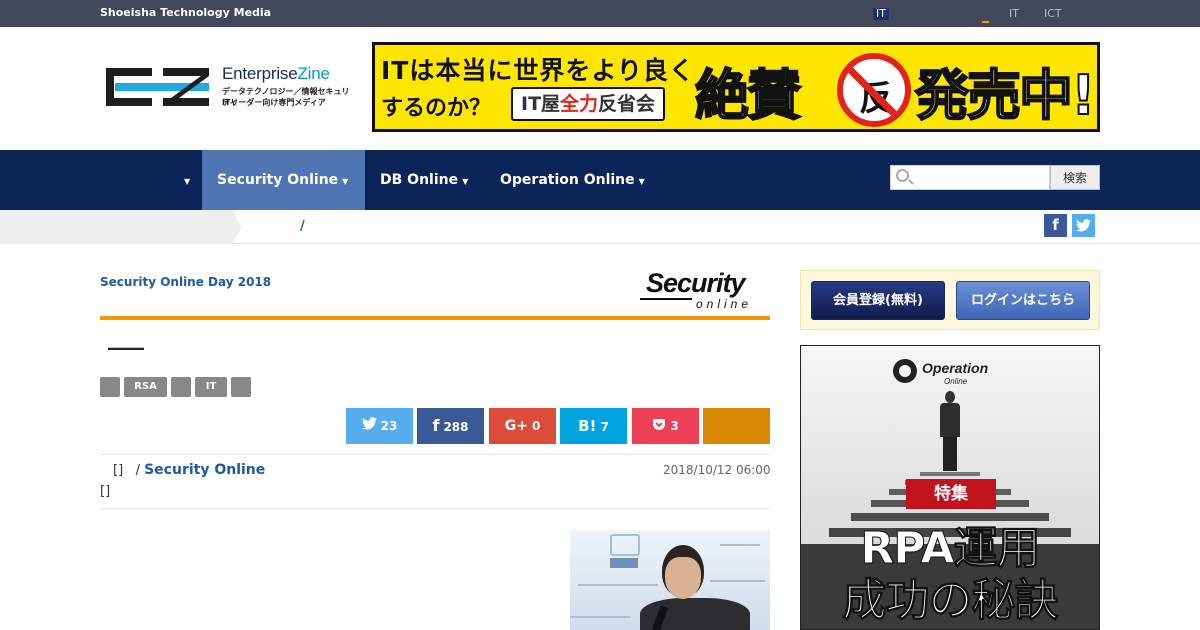 The width and height of the screenshot is (1200, 630). Describe the element at coordinates (516, 426) in the screenshot. I see `gplus-icon: G+` at that location.